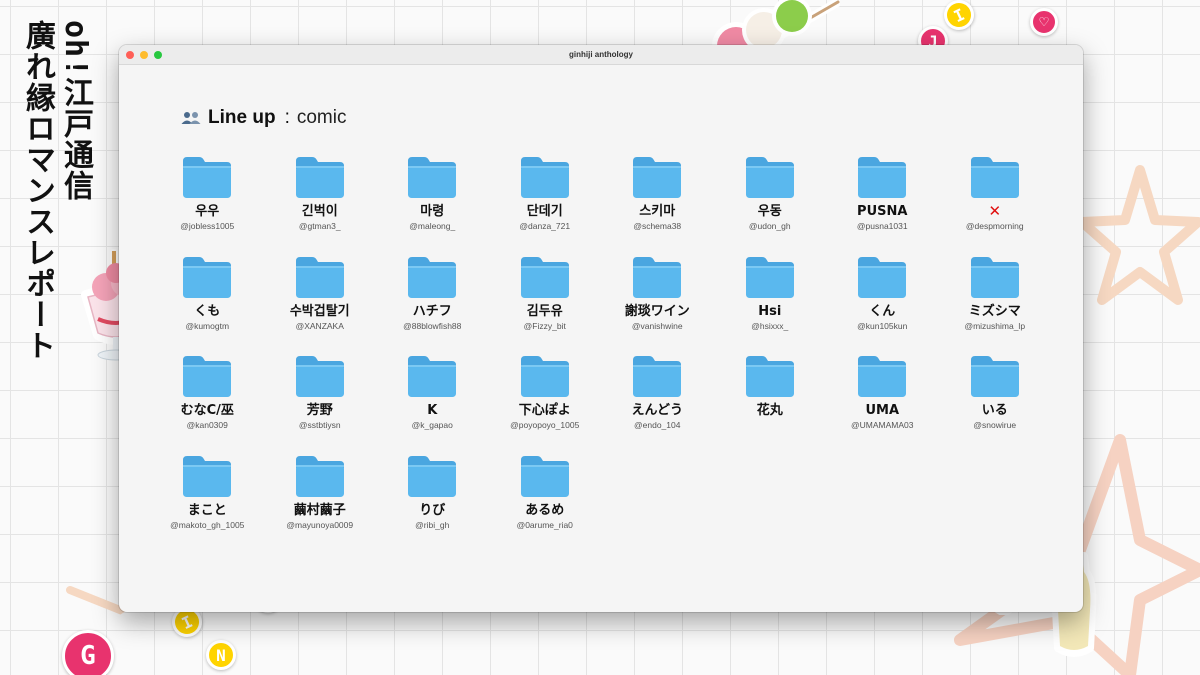 Image resolution: width=1200 pixels, height=675 pixels. I want to click on folder-handle: @makoto_gh_1005, so click(207, 524).